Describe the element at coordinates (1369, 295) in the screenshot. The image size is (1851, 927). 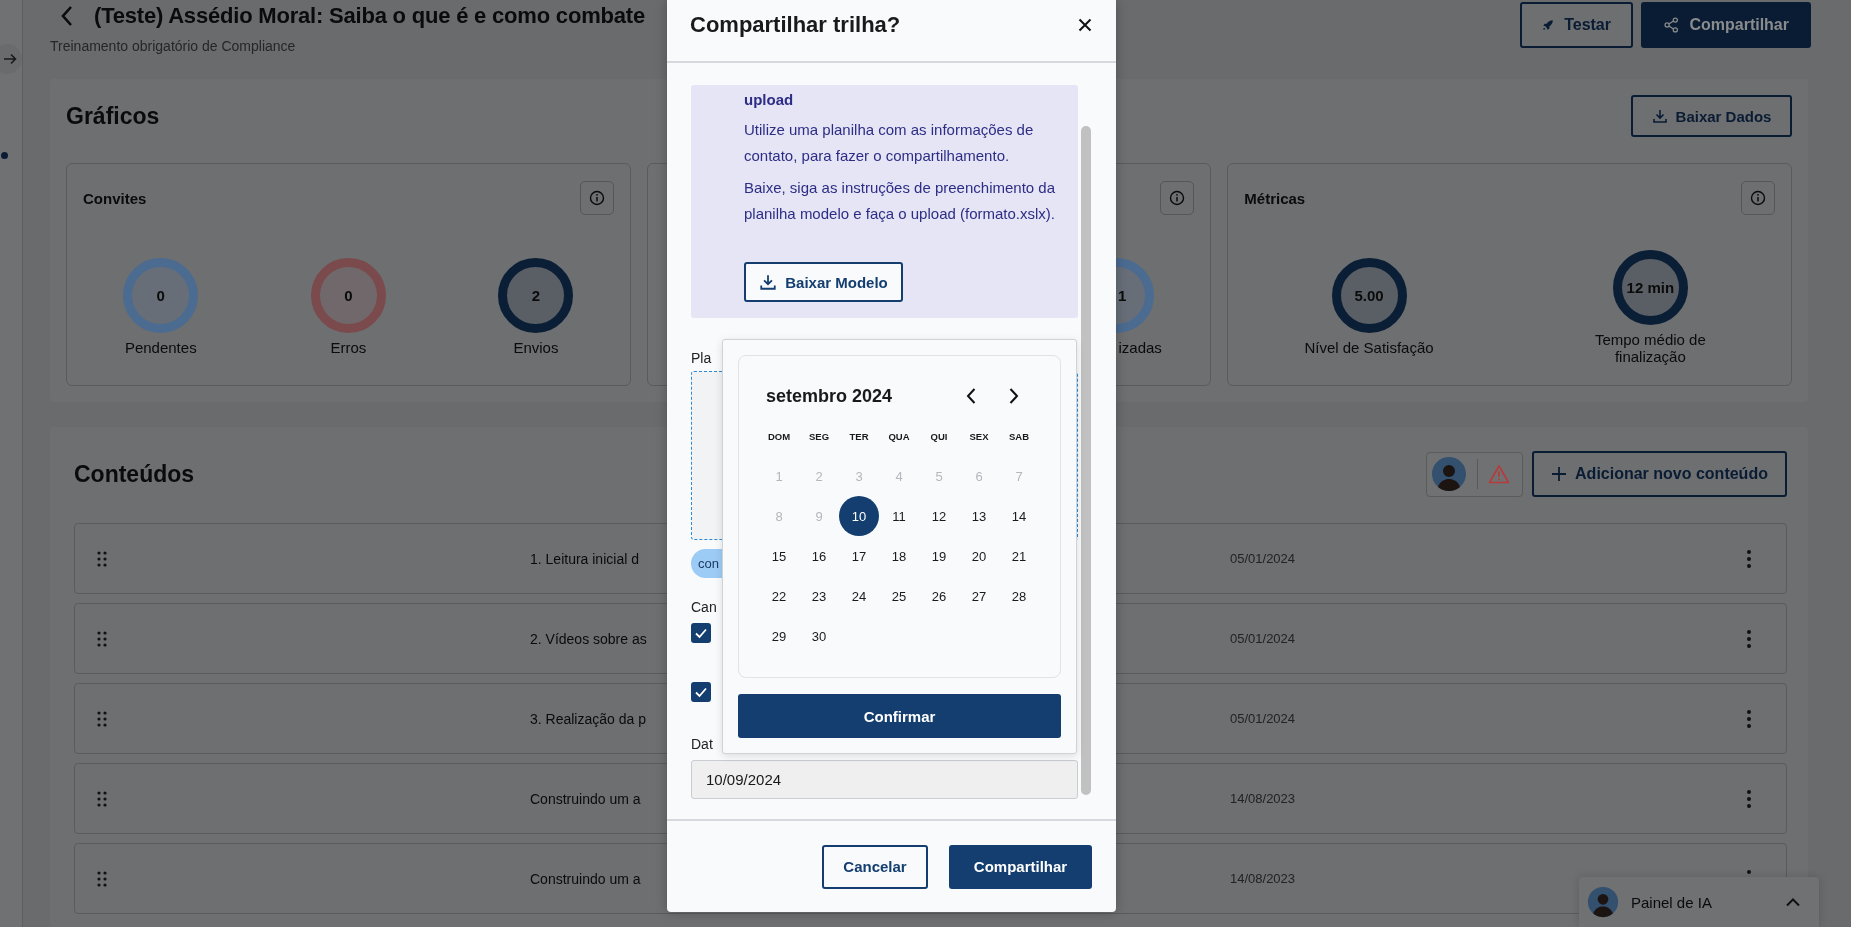
I see `gauge-value: 5.00` at that location.